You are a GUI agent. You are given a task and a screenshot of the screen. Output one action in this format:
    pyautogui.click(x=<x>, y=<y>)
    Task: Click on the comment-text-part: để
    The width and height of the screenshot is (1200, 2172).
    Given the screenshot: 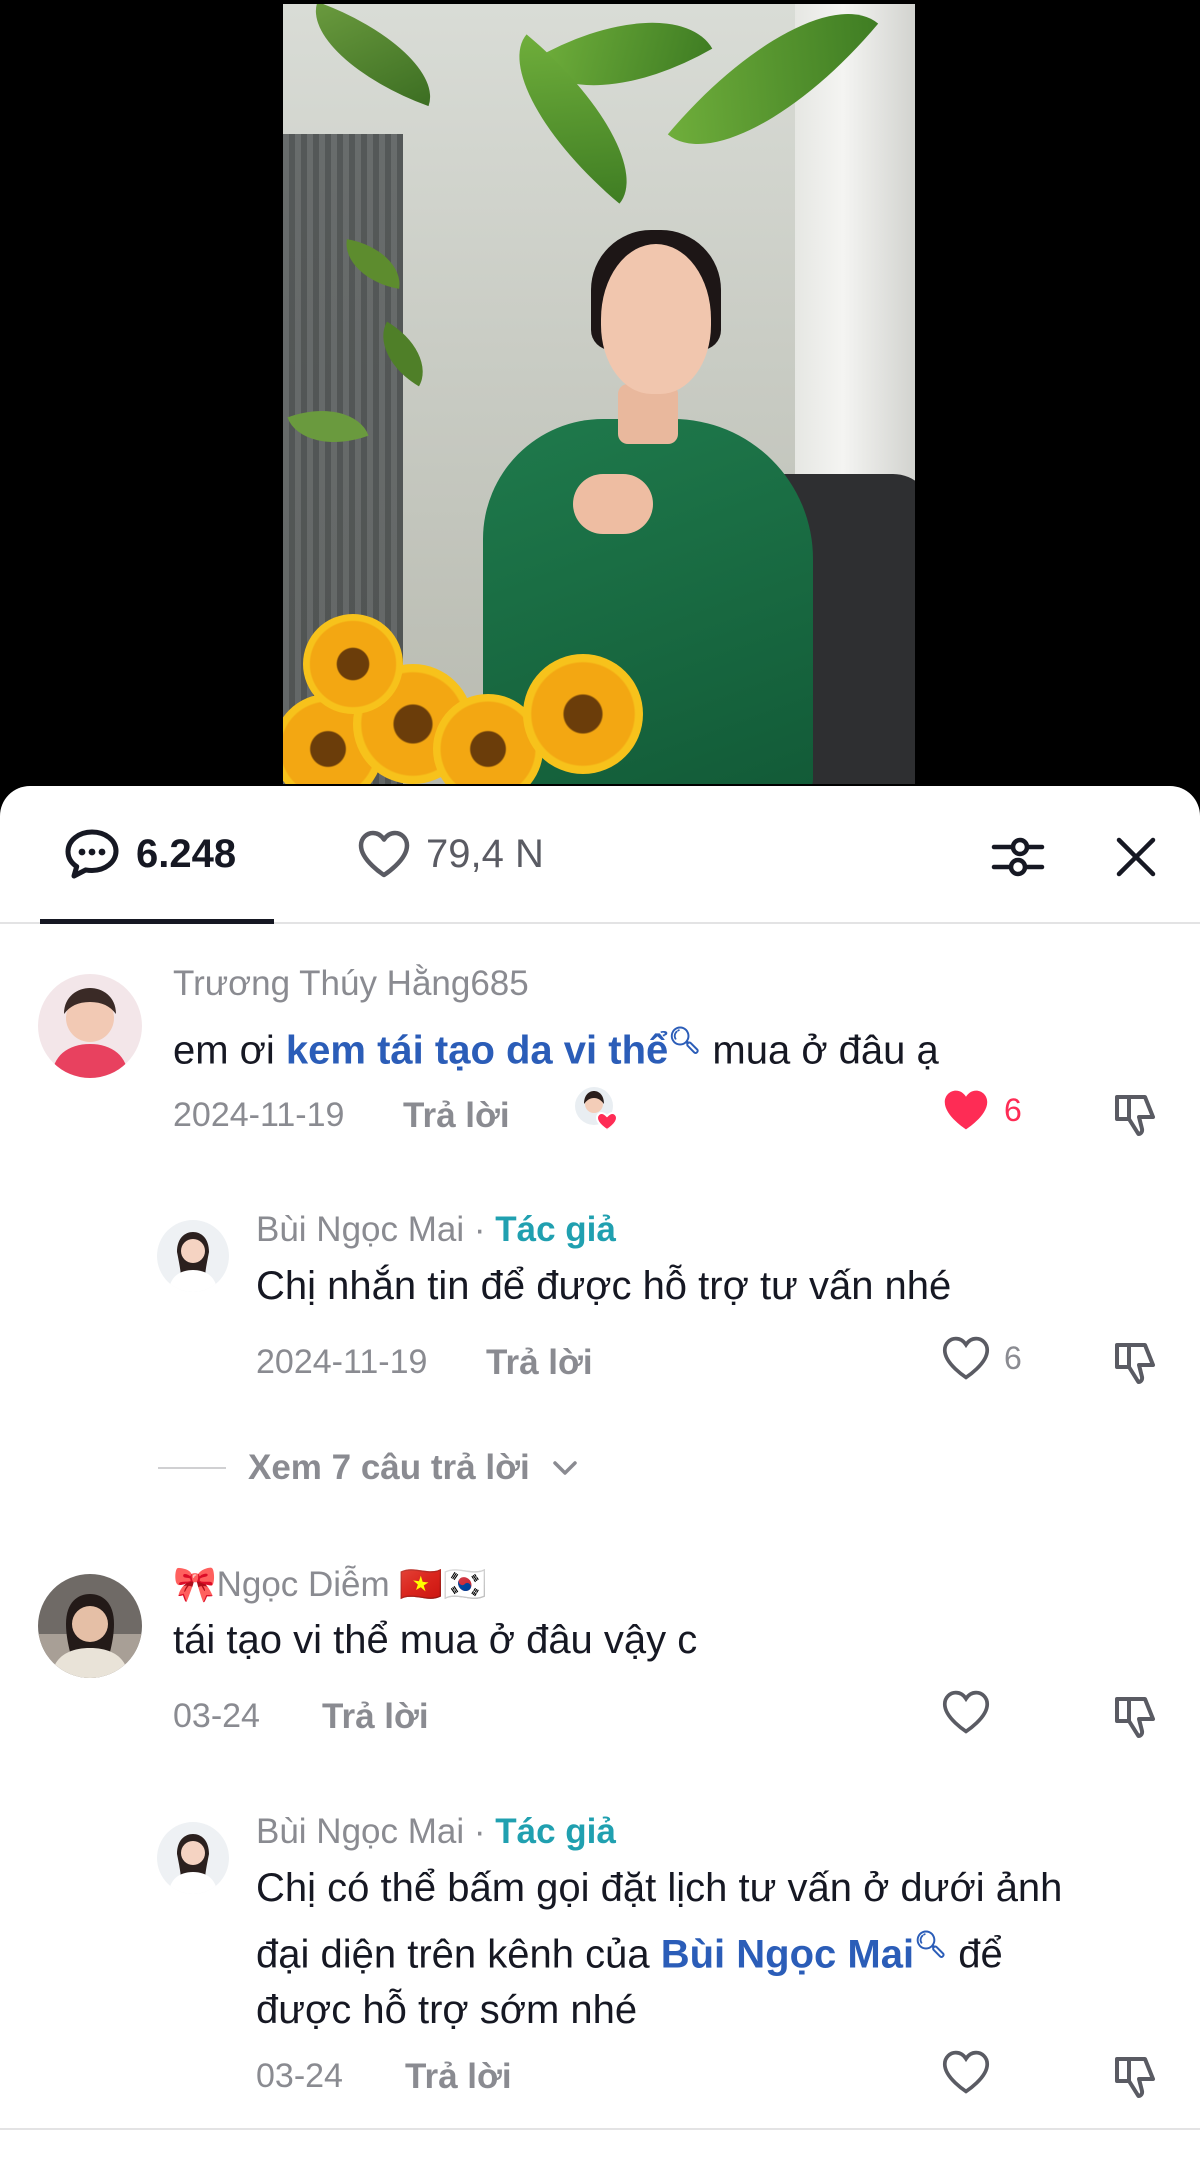 What is the action you would take?
    pyautogui.click(x=975, y=1954)
    